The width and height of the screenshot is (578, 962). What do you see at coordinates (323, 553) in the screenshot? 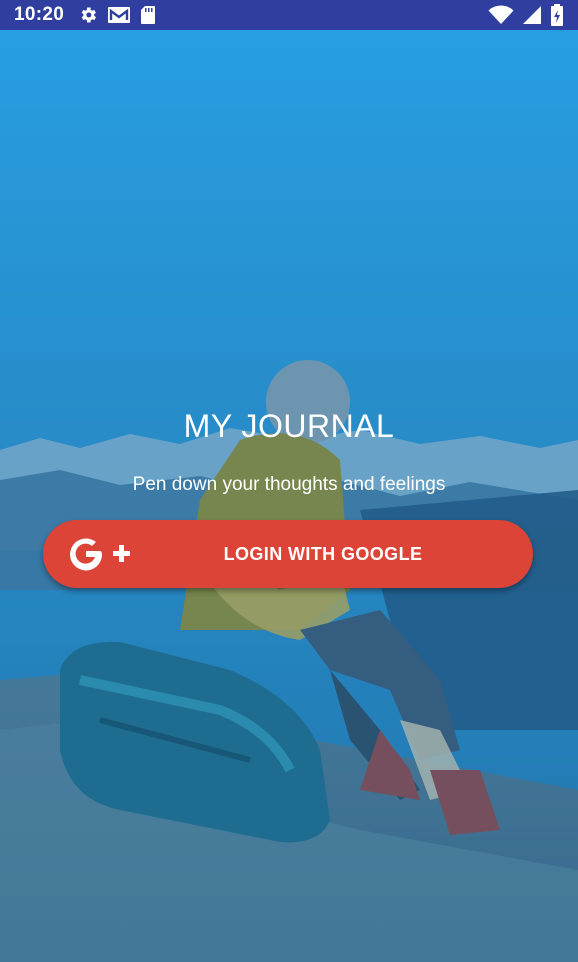
I see `login-button-label: LOGIN WITH GOOGLE` at bounding box center [323, 553].